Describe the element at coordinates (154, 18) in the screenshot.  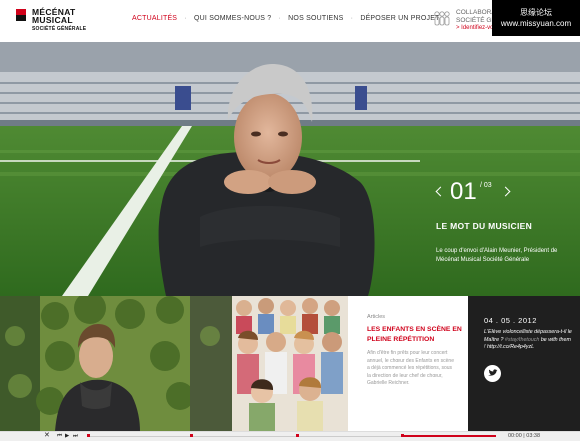
I see `nav-item-actualites: ACTUALITÉS` at that location.